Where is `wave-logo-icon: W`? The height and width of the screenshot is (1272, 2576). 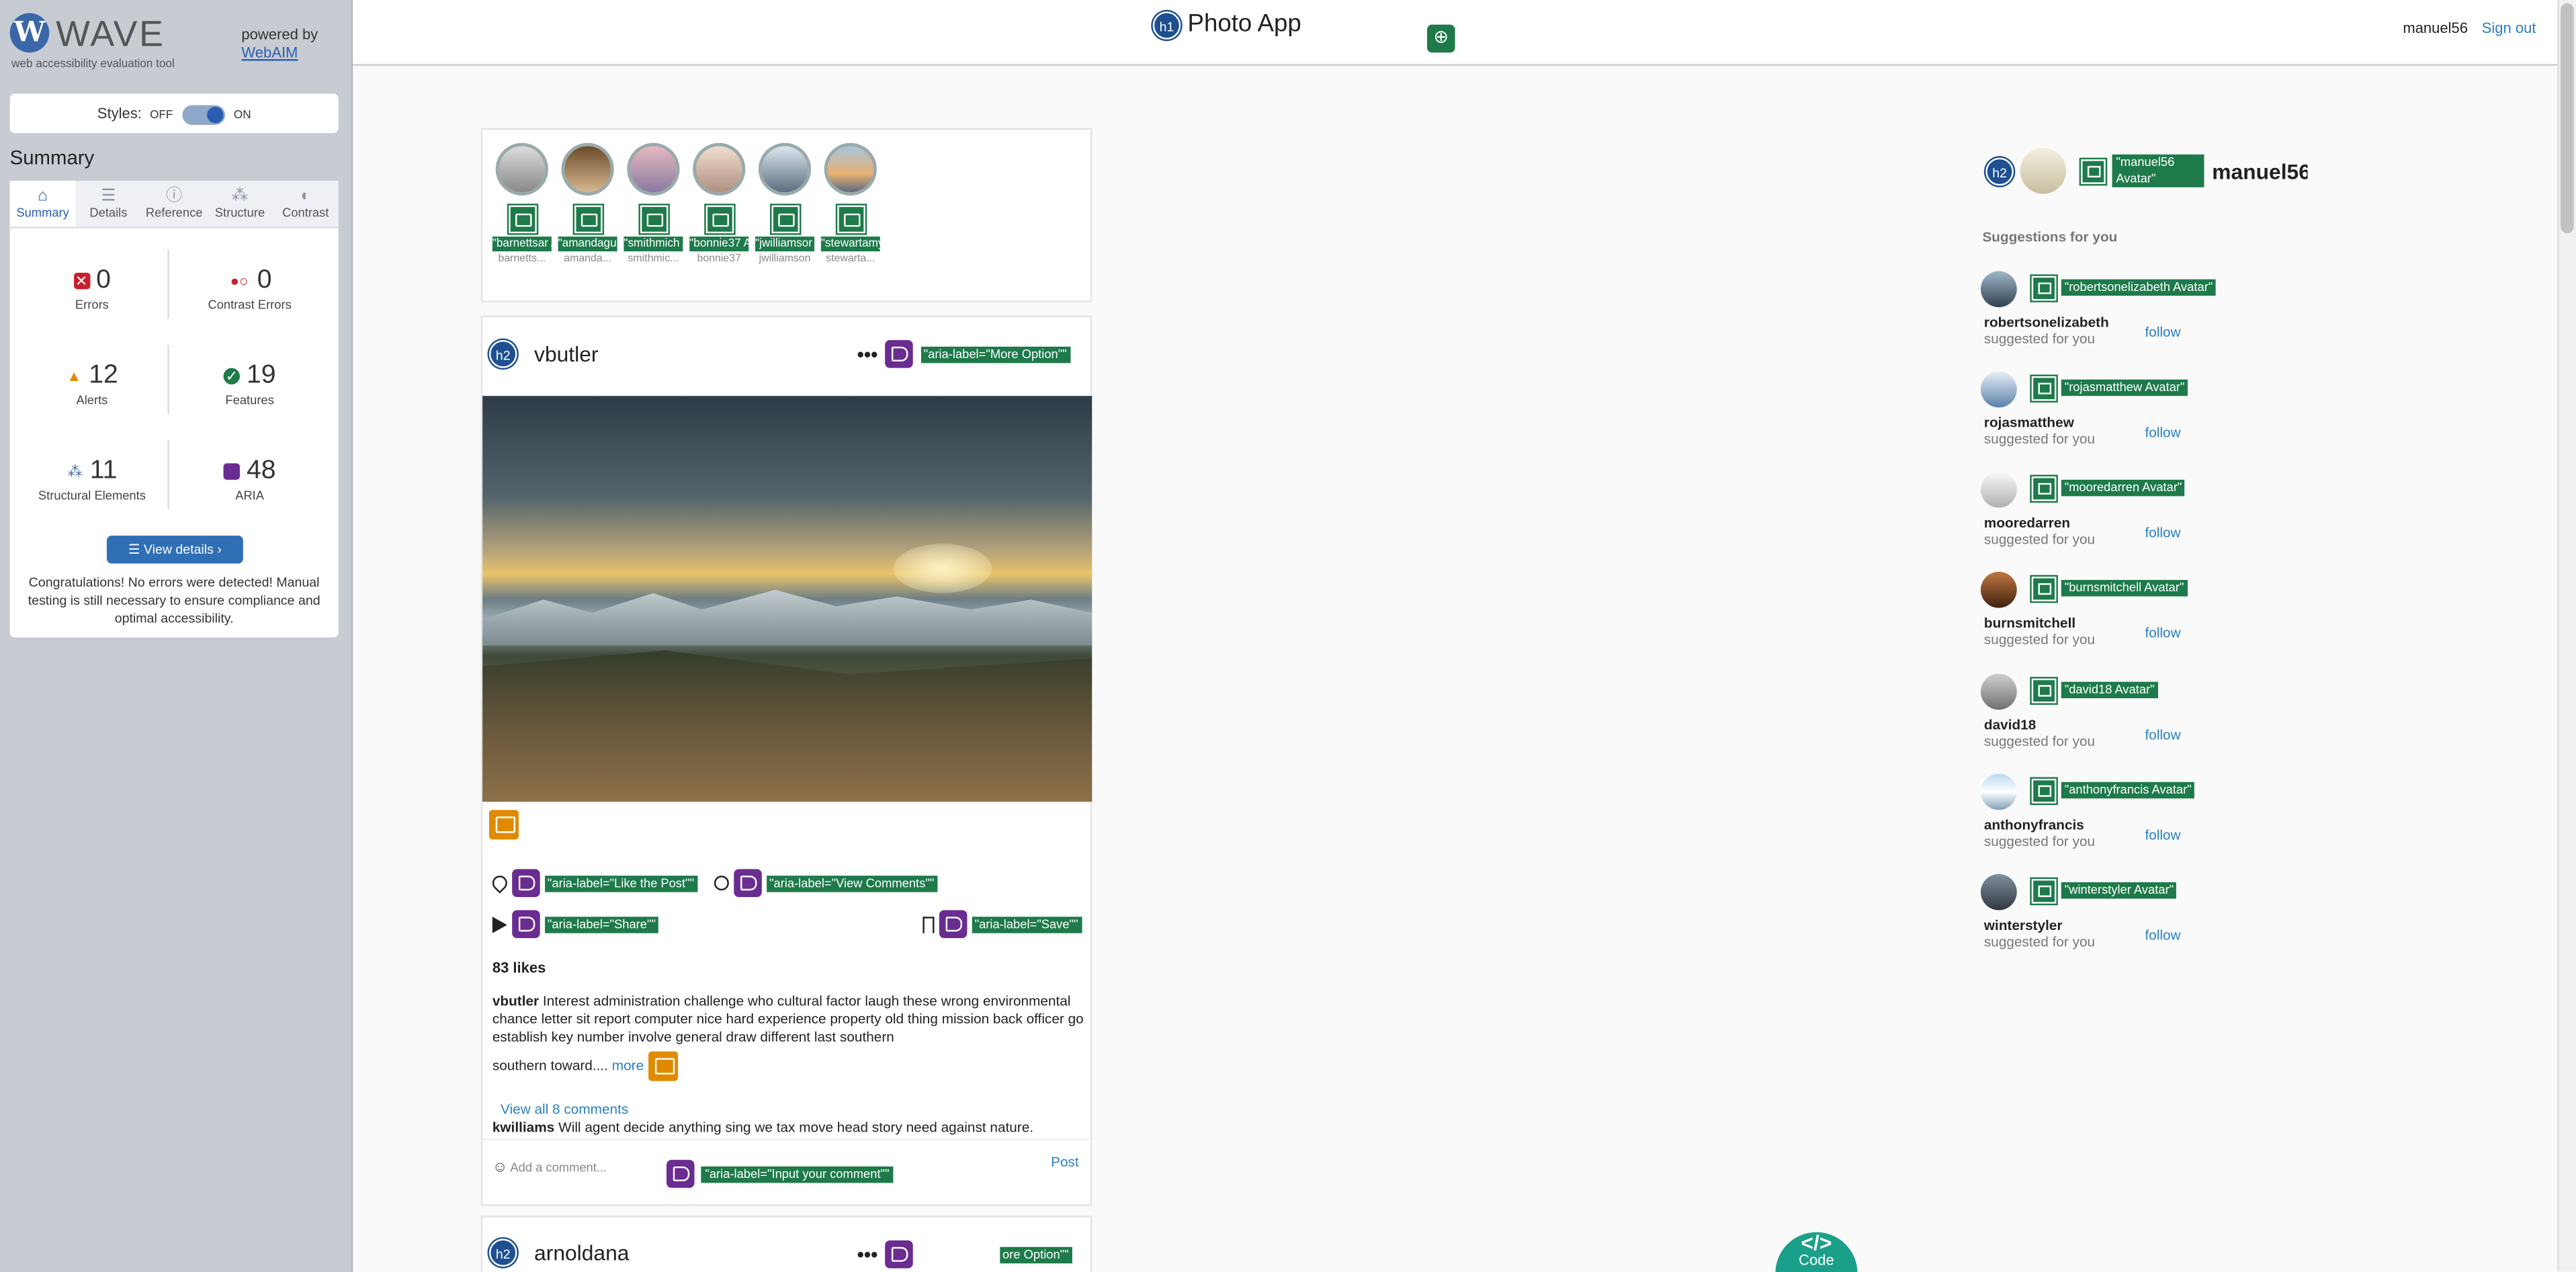 wave-logo-icon: W is located at coordinates (29, 33).